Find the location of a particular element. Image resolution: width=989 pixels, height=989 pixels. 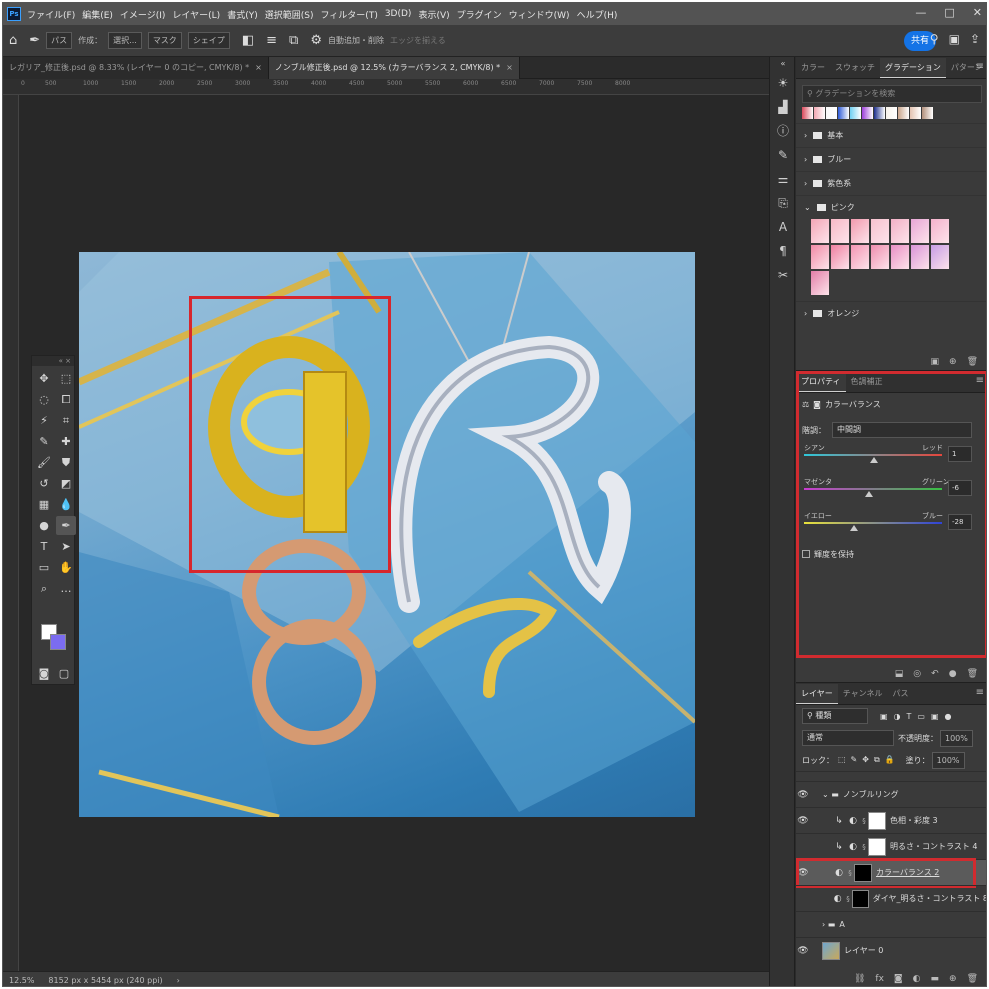

marquee-tool-icon: ⬚ is located at coordinates (66, 378).